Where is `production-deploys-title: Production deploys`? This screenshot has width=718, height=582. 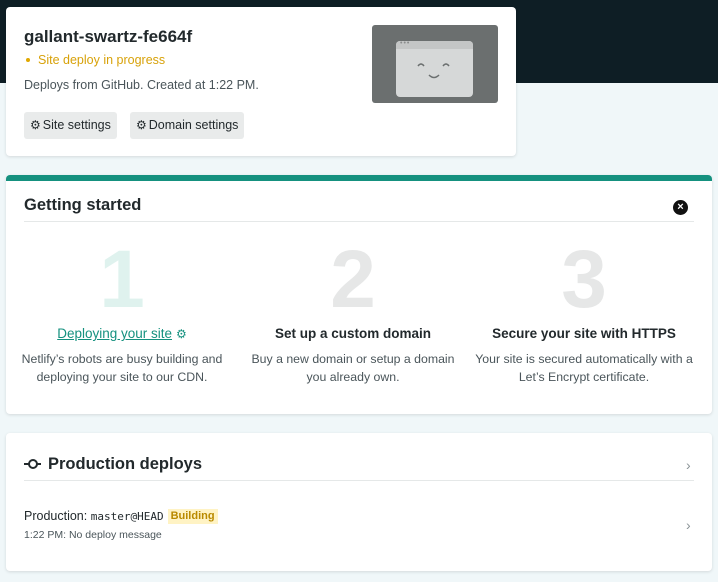
production-deploys-title: Production deploys is located at coordinates (125, 464).